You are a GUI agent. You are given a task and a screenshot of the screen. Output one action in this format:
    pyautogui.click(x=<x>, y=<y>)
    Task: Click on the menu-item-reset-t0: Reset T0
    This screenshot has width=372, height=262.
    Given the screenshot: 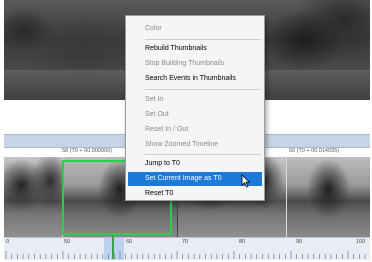 What is the action you would take?
    pyautogui.click(x=195, y=194)
    